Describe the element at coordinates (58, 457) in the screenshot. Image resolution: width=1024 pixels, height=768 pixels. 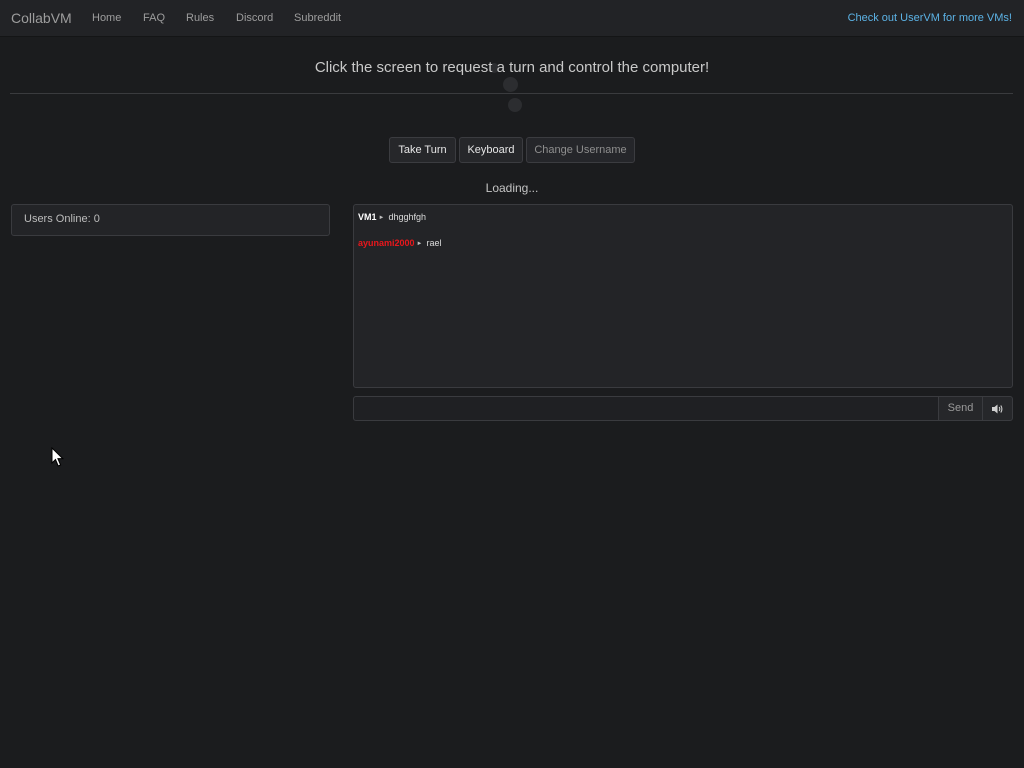
I see `mouse-cursor-icon` at that location.